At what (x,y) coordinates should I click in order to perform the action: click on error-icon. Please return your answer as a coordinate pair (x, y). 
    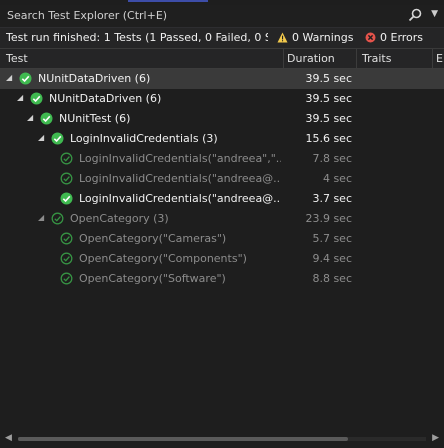
    Looking at the image, I should click on (370, 37).